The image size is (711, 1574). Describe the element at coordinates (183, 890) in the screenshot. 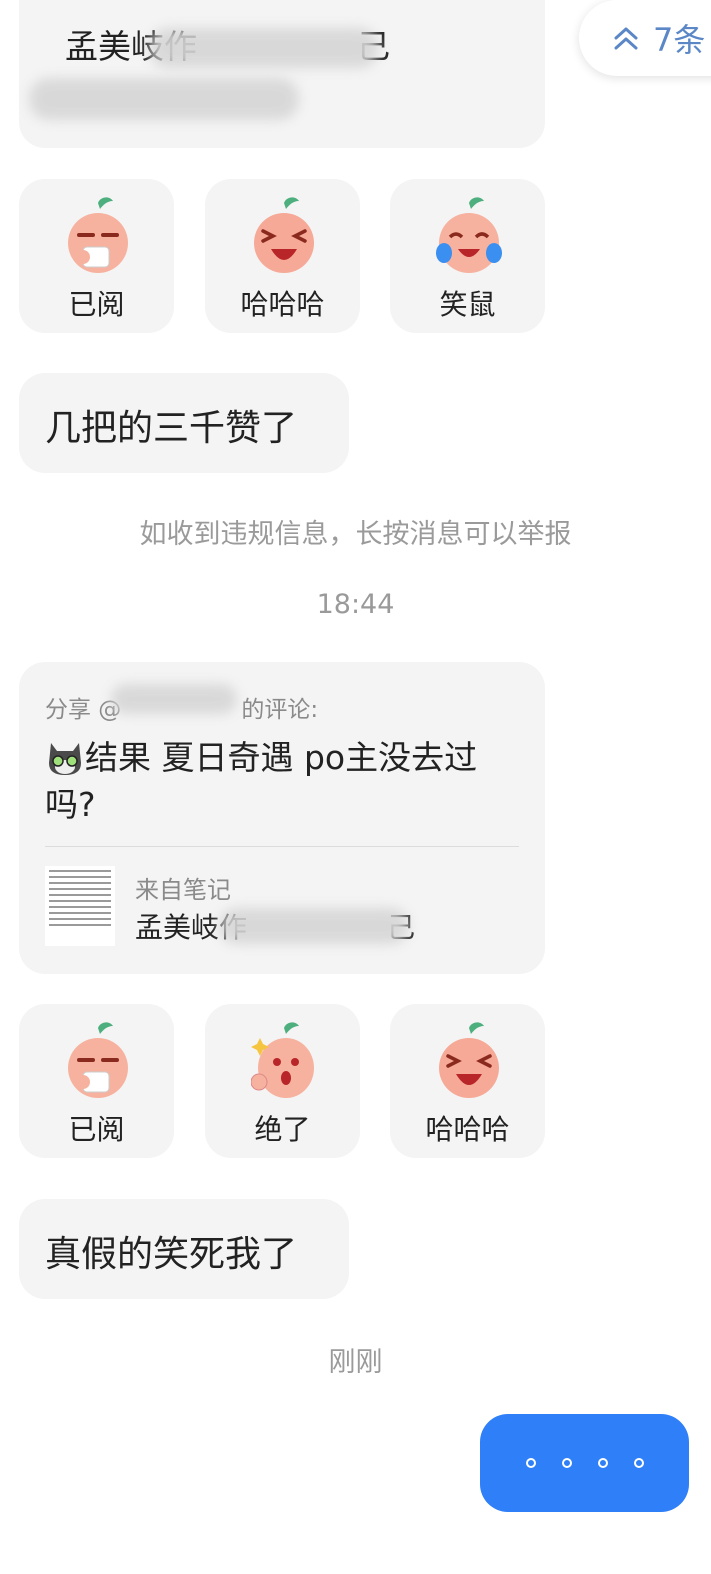

I see `source-label: 来自笔记` at that location.